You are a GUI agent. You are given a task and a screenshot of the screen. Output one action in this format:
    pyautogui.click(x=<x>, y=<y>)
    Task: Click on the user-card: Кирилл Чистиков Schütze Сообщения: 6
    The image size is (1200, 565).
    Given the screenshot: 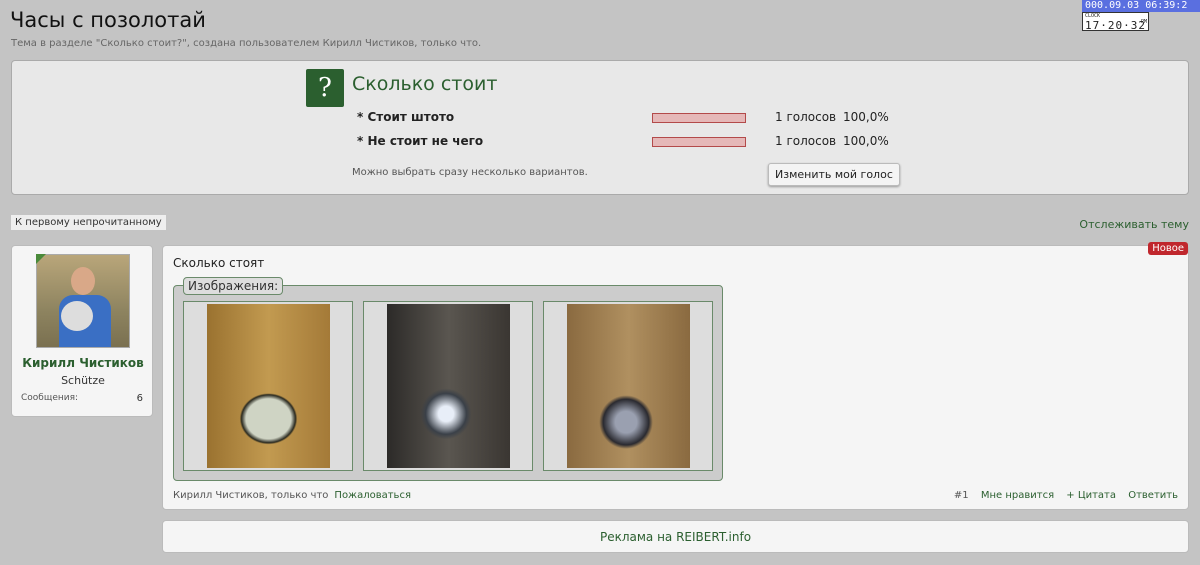 What is the action you would take?
    pyautogui.click(x=82, y=331)
    